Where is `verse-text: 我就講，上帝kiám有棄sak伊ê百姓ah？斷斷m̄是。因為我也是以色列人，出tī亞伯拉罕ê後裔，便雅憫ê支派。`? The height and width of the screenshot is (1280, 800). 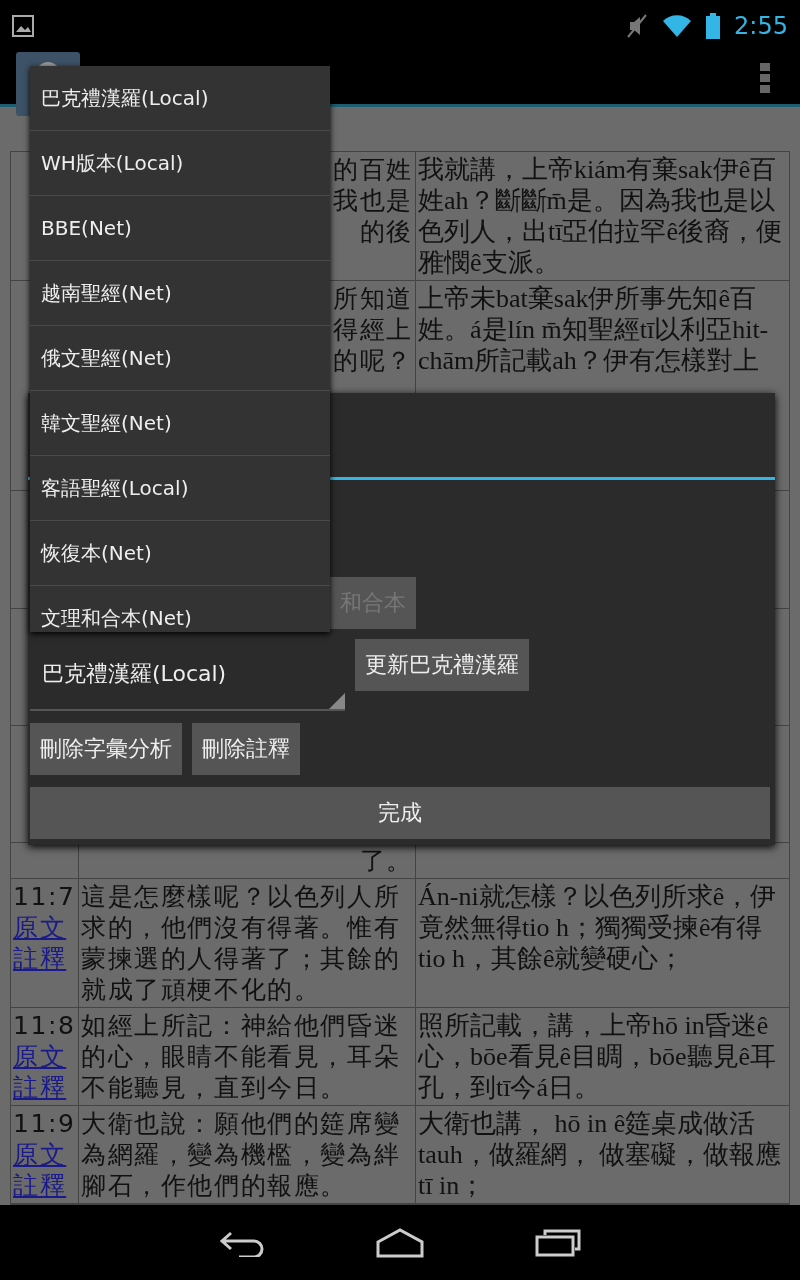
verse-text: 我就講，上帝kiám有棄sak伊ê百姓ah？斷斷m̄是。因為我也是以色列人，出tī亞伯拉罕ê後裔，便雅憫ê支派。 is located at coordinates (600, 216).